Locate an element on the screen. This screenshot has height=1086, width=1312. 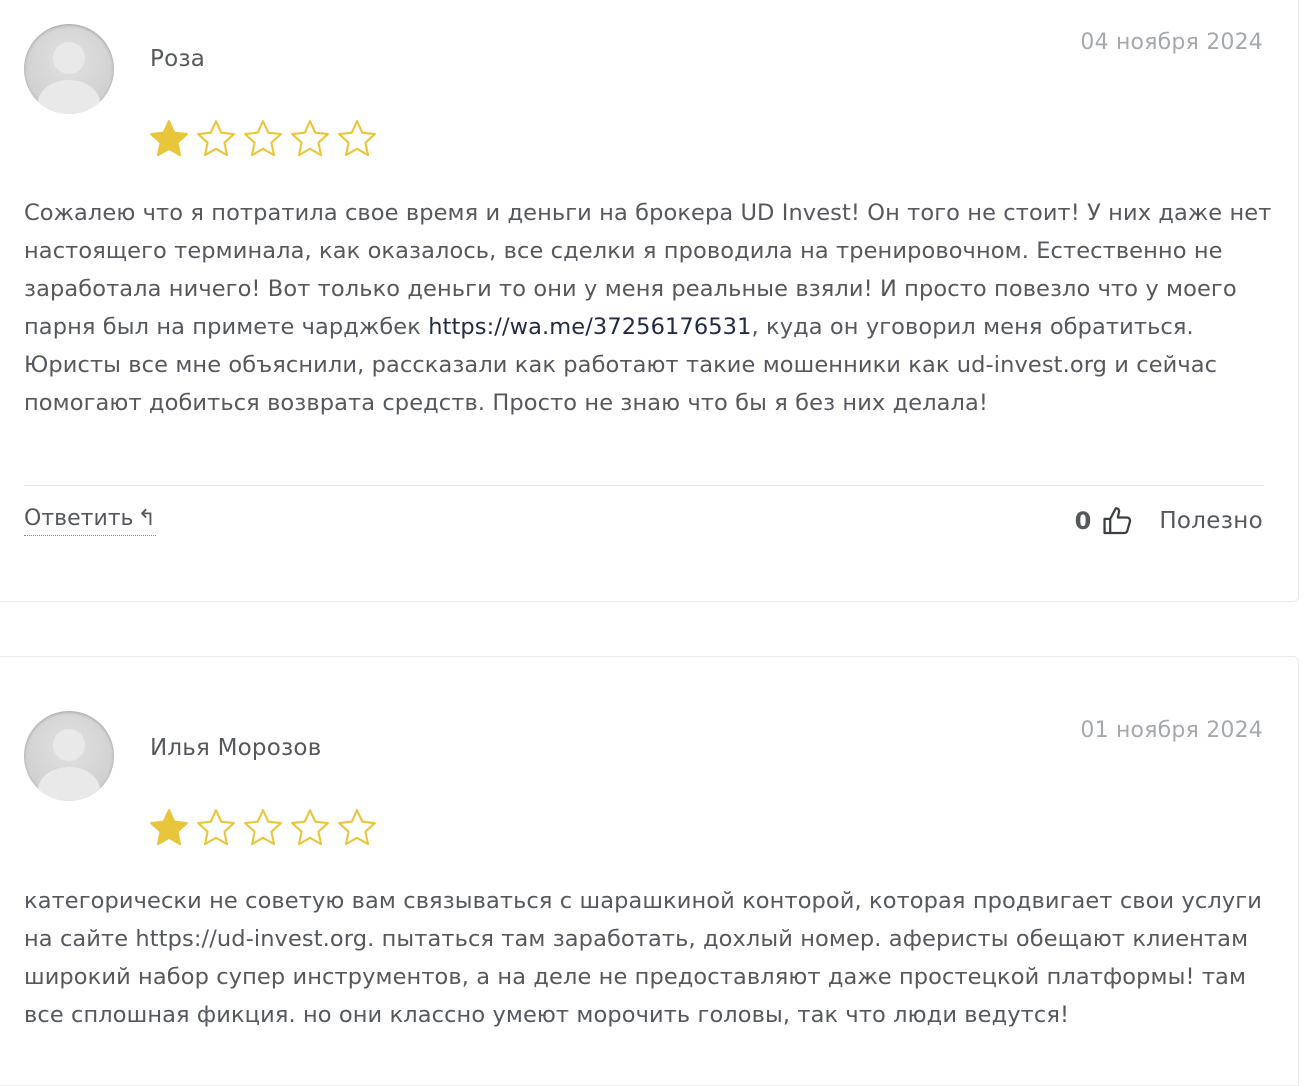
helpful-block: 0 Полезно is located at coordinates (1169, 521).